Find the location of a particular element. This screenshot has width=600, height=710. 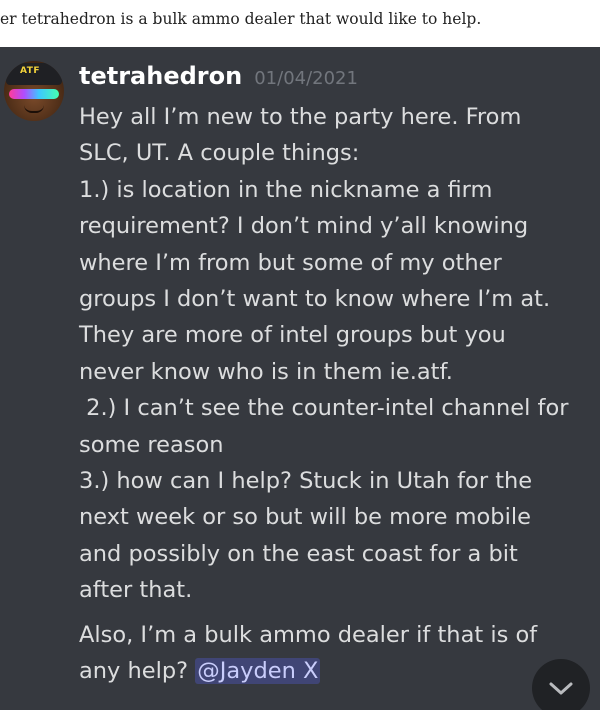

message-line: They are more of intel groups but you is located at coordinates (292, 335).